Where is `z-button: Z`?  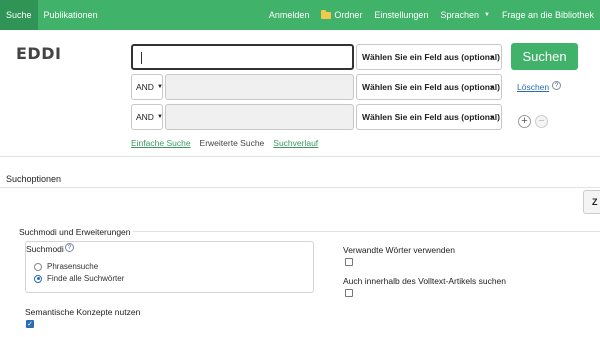
z-button: Z is located at coordinates (591, 202).